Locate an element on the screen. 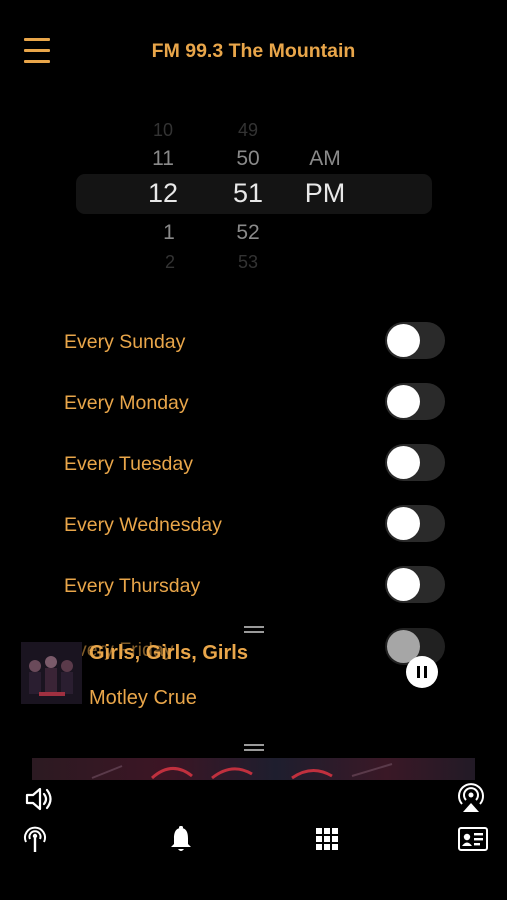 The width and height of the screenshot is (507, 900). album-art is located at coordinates (51, 673).